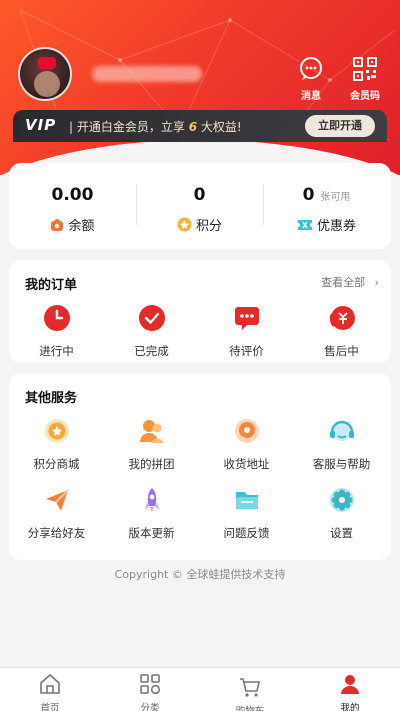  What do you see at coordinates (184, 224) in the screenshot?
I see `points-icon` at bounding box center [184, 224].